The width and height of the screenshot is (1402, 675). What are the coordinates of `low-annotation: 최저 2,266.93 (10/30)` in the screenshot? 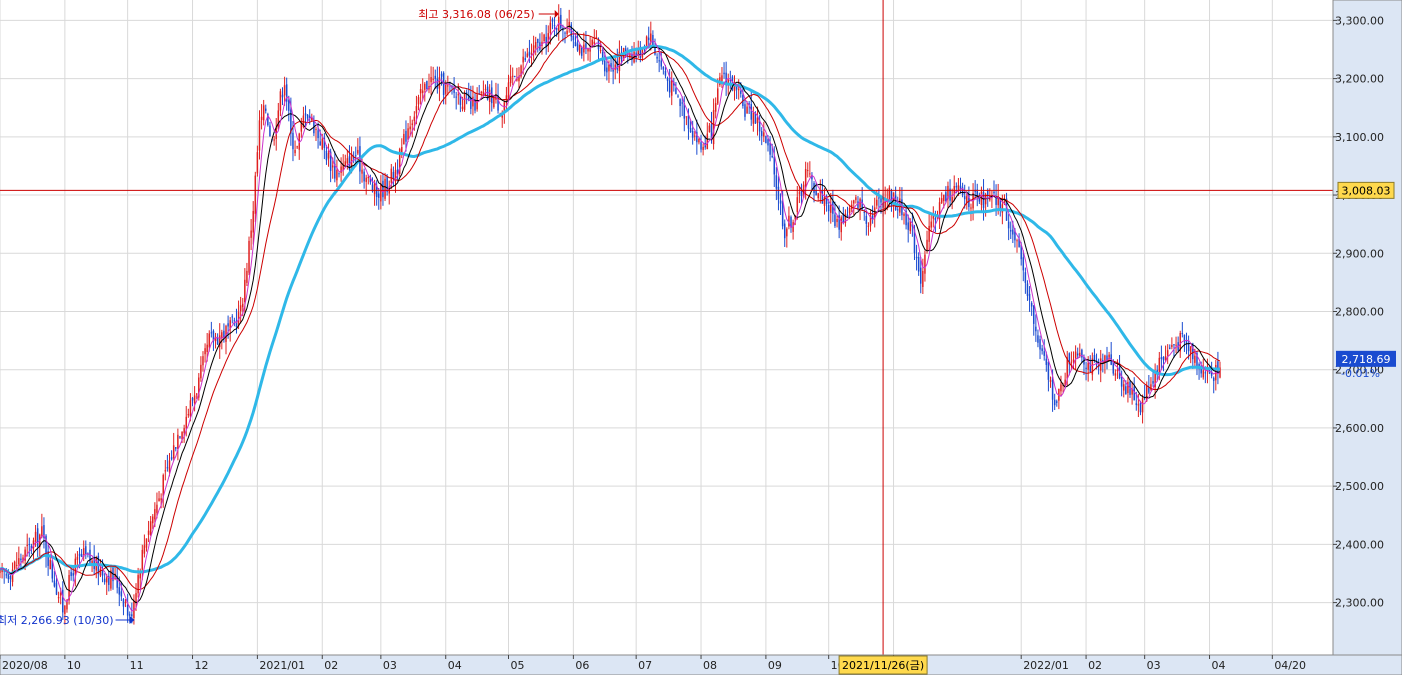 It's located at (57, 620).